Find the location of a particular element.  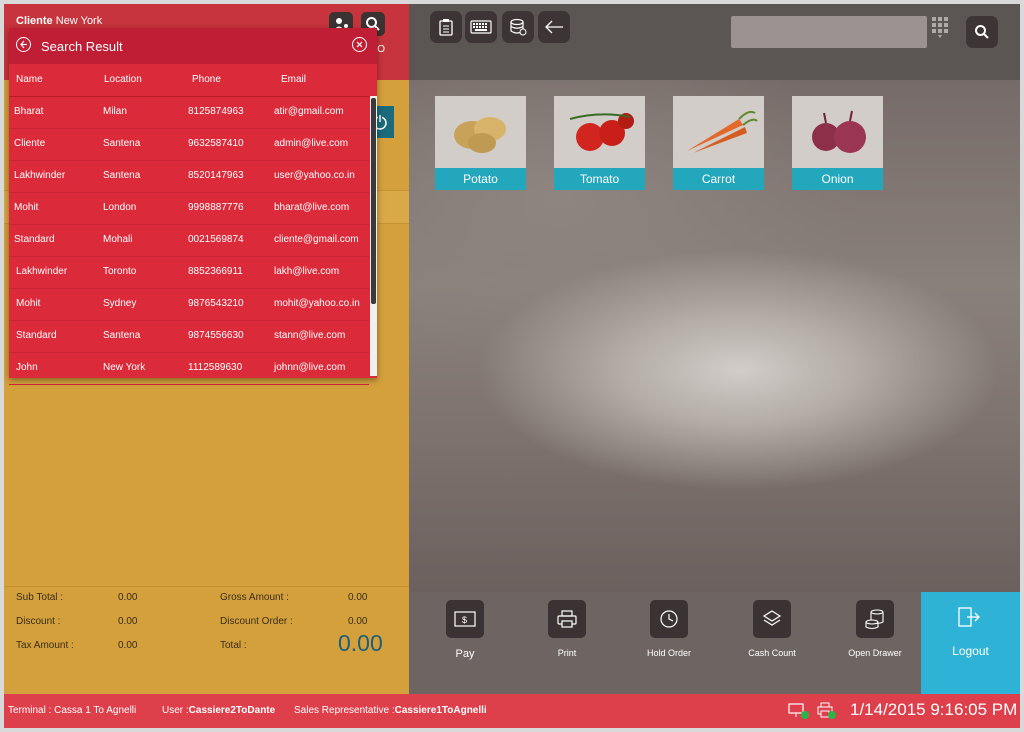

cell-phone: 0021569874 is located at coordinates (216, 239).